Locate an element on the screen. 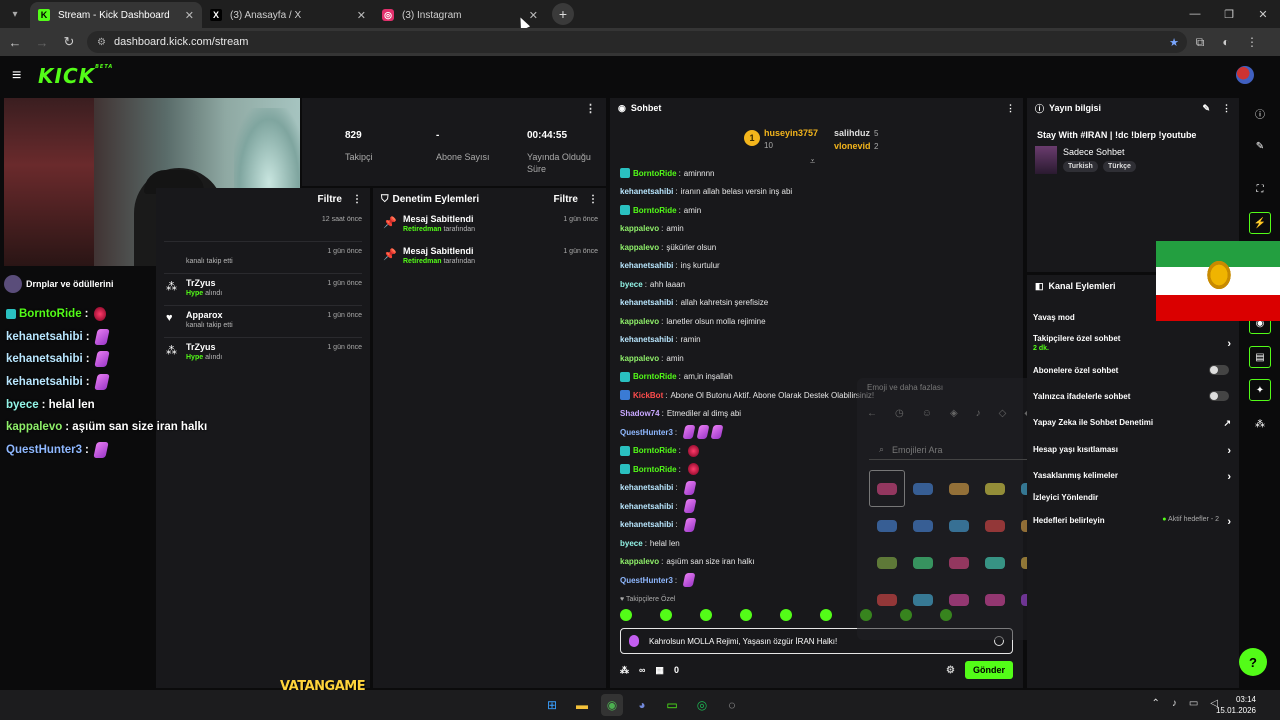 This screenshot has height=720, width=1280. back-arrow-icon: ← is located at coordinates (872, 413).